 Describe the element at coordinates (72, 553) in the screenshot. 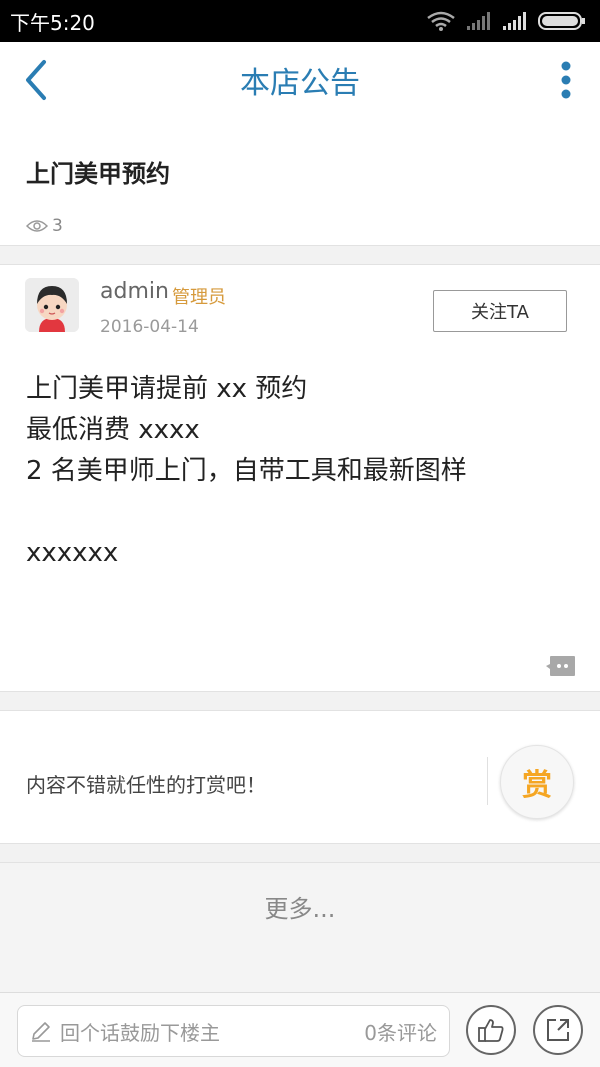

I see `post-body-line: xxxxxx` at that location.